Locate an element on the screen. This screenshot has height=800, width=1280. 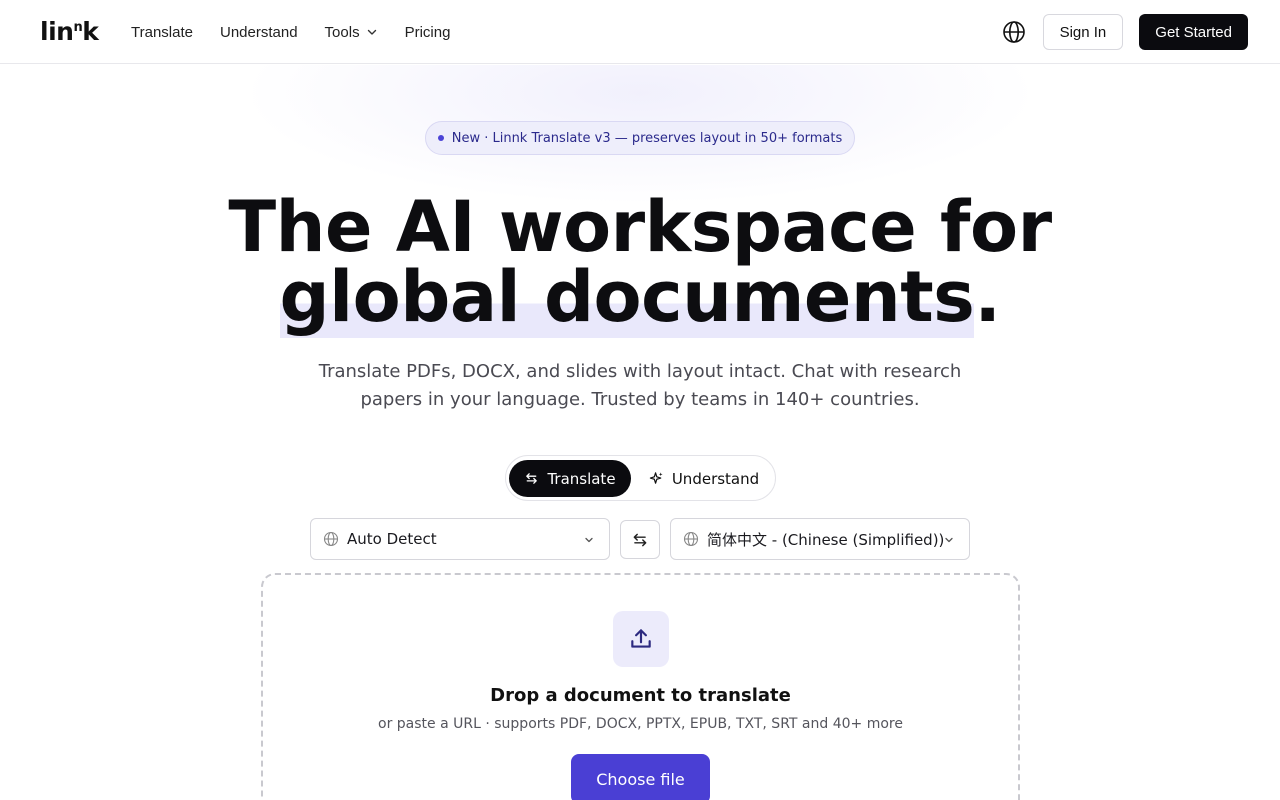
headline-highlight: global documents is located at coordinates (627, 297).